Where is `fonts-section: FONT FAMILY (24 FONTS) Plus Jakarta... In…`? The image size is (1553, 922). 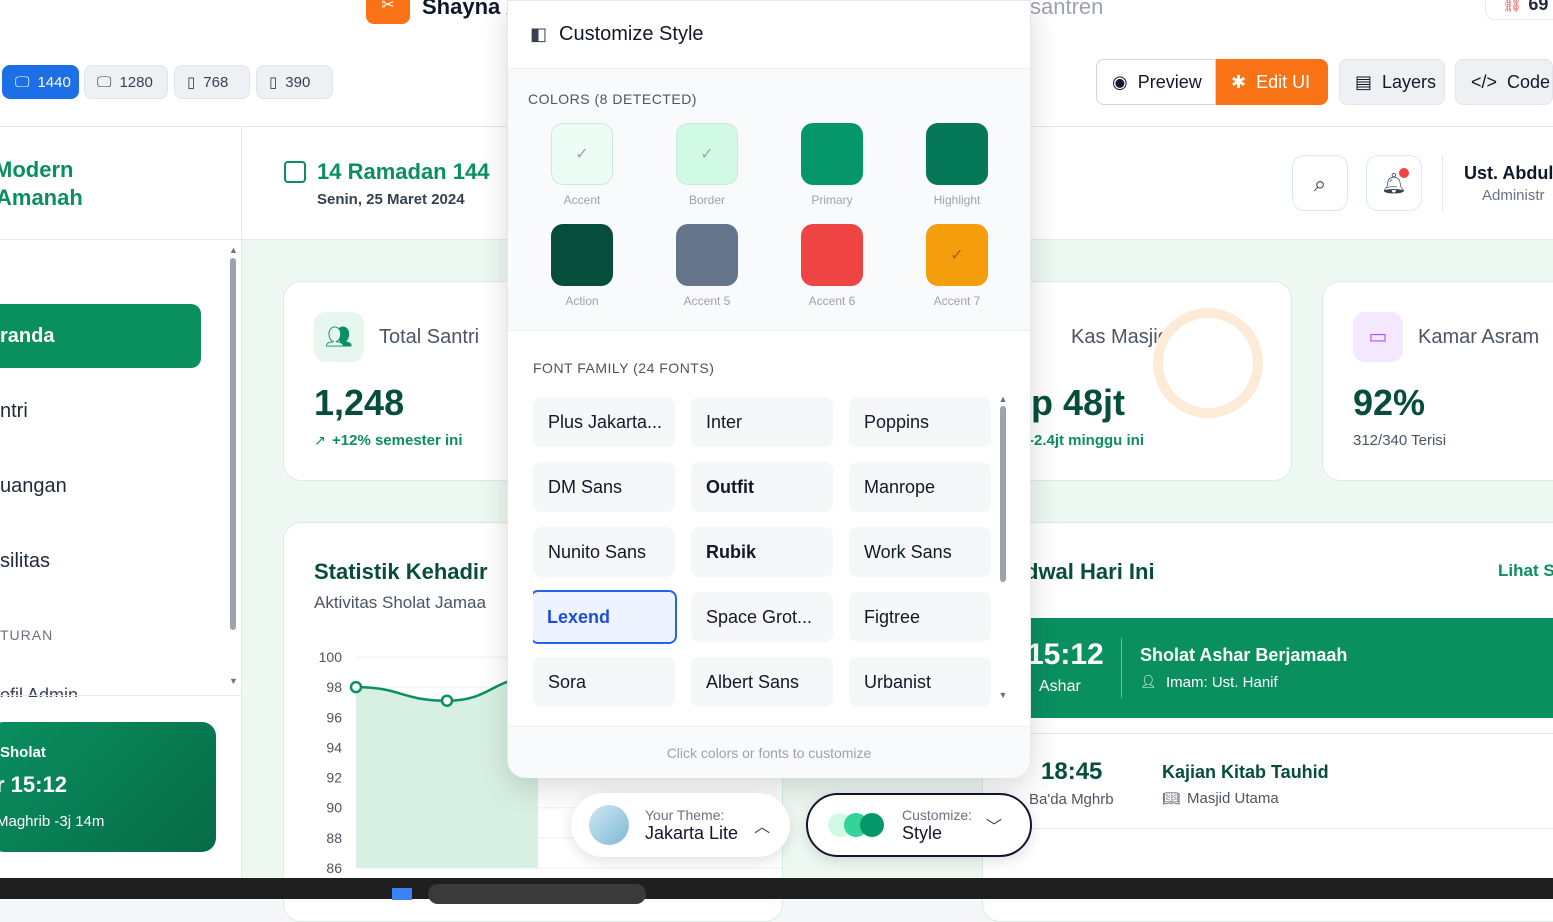
fonts-section: FONT FAMILY (24 FONTS) Plus Jakarta... In… is located at coordinates (769, 529).